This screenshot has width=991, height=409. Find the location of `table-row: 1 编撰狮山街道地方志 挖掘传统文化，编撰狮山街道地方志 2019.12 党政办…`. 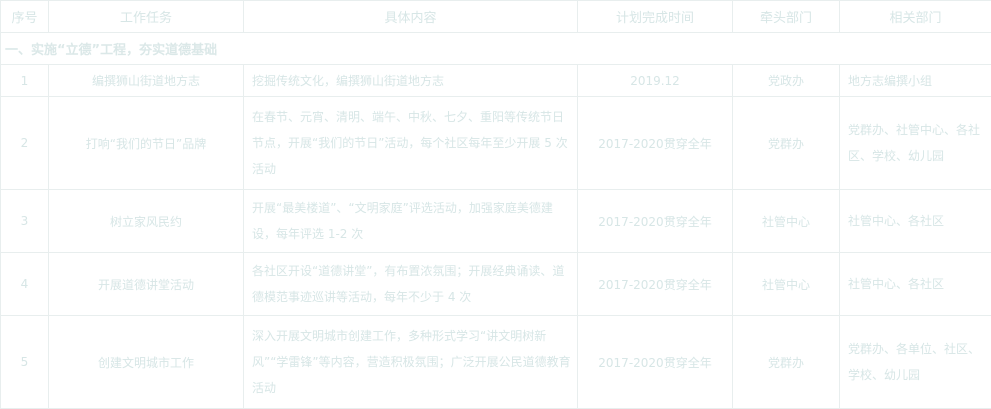

table-row: 1 编撰狮山街道地方志 挖掘传统文化，编撰狮山街道地方志 2019.12 党政办… is located at coordinates (495, 80).